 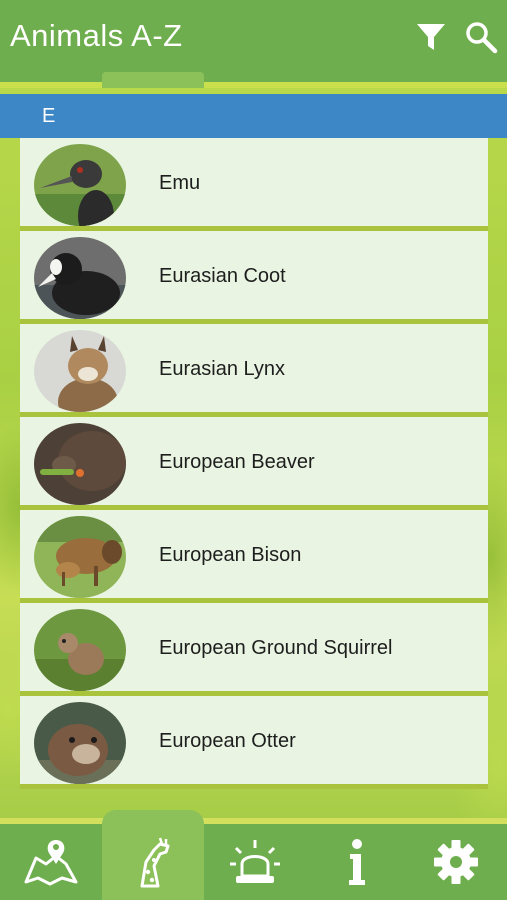 I want to click on list-item: European Bison, so click(x=254, y=556).